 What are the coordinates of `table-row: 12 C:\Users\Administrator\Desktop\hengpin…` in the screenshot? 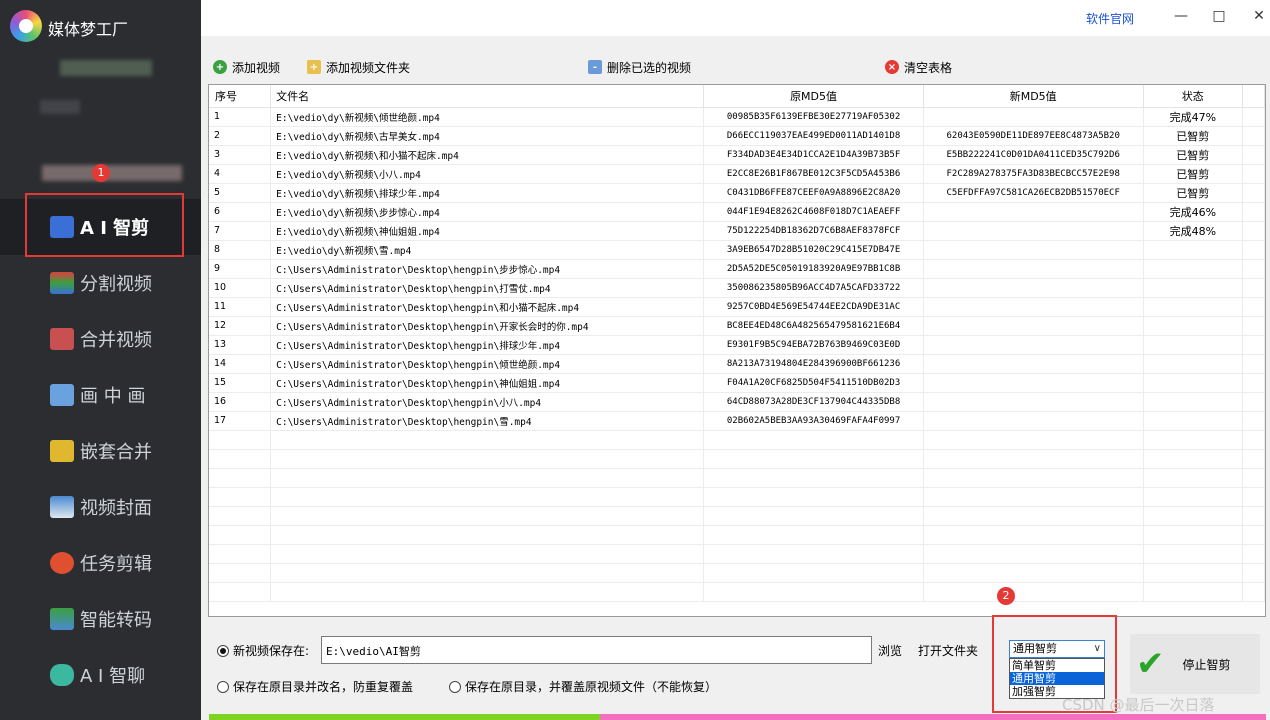 It's located at (737, 326).